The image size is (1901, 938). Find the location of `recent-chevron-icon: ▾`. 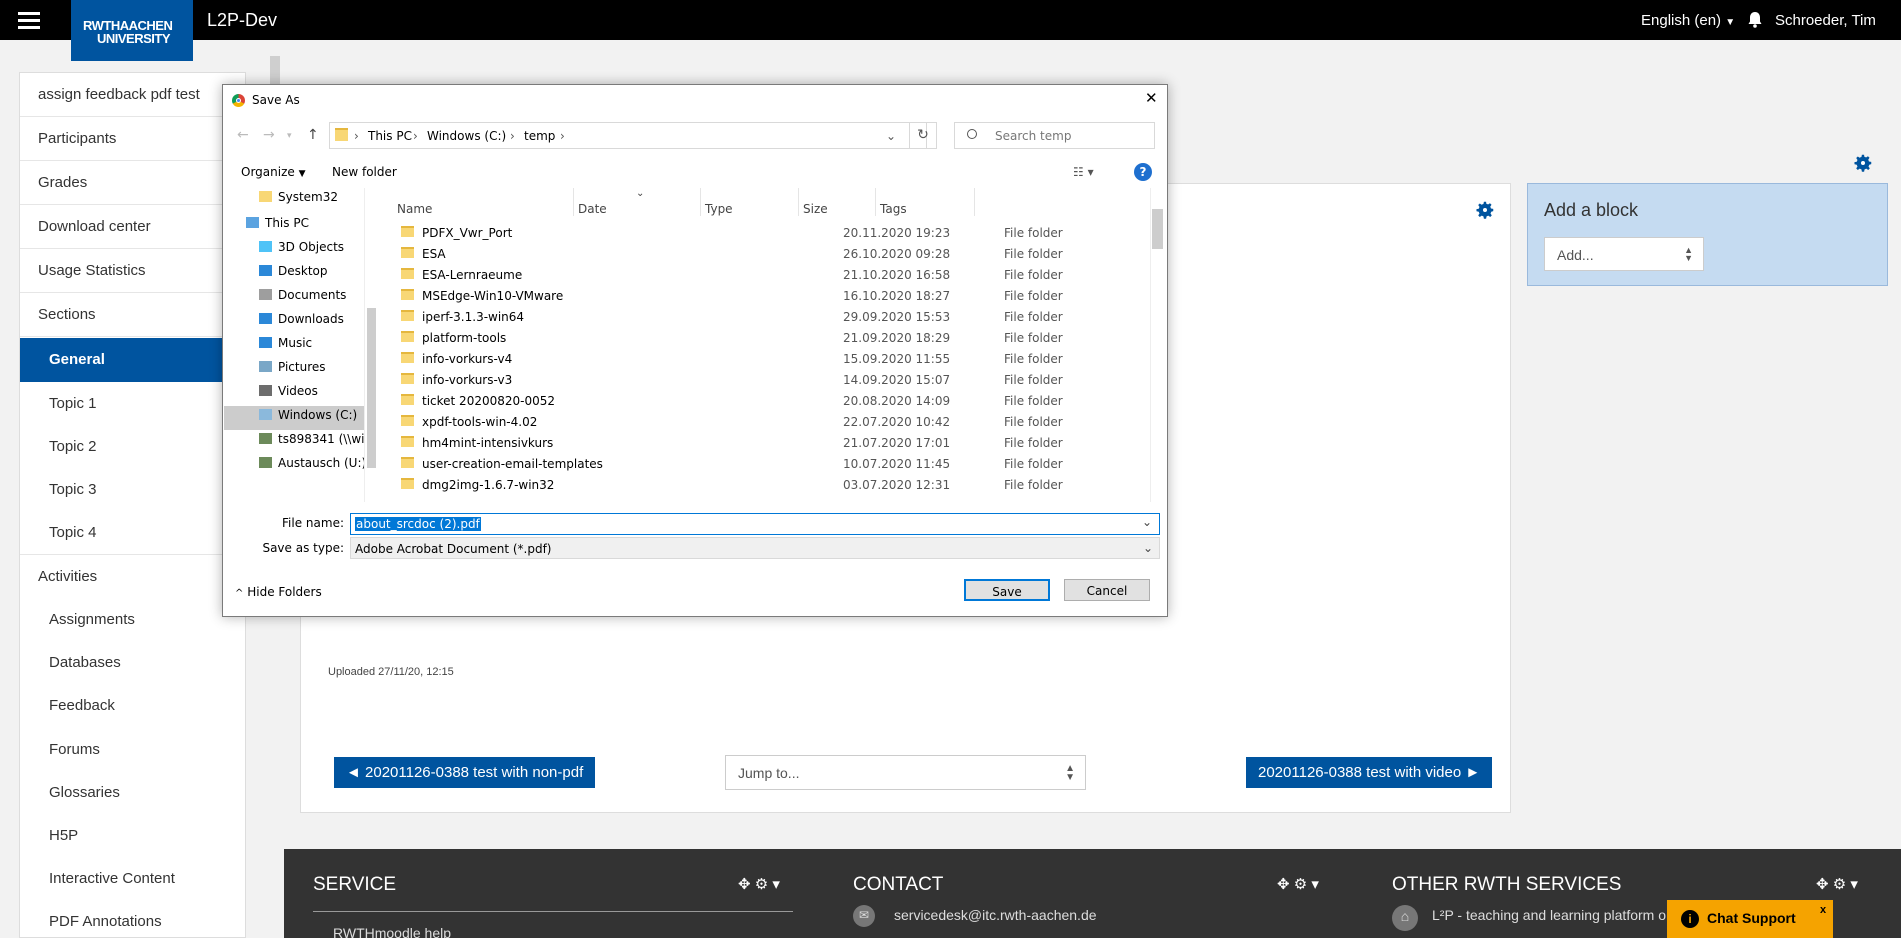

recent-chevron-icon: ▾ is located at coordinates (289, 136).